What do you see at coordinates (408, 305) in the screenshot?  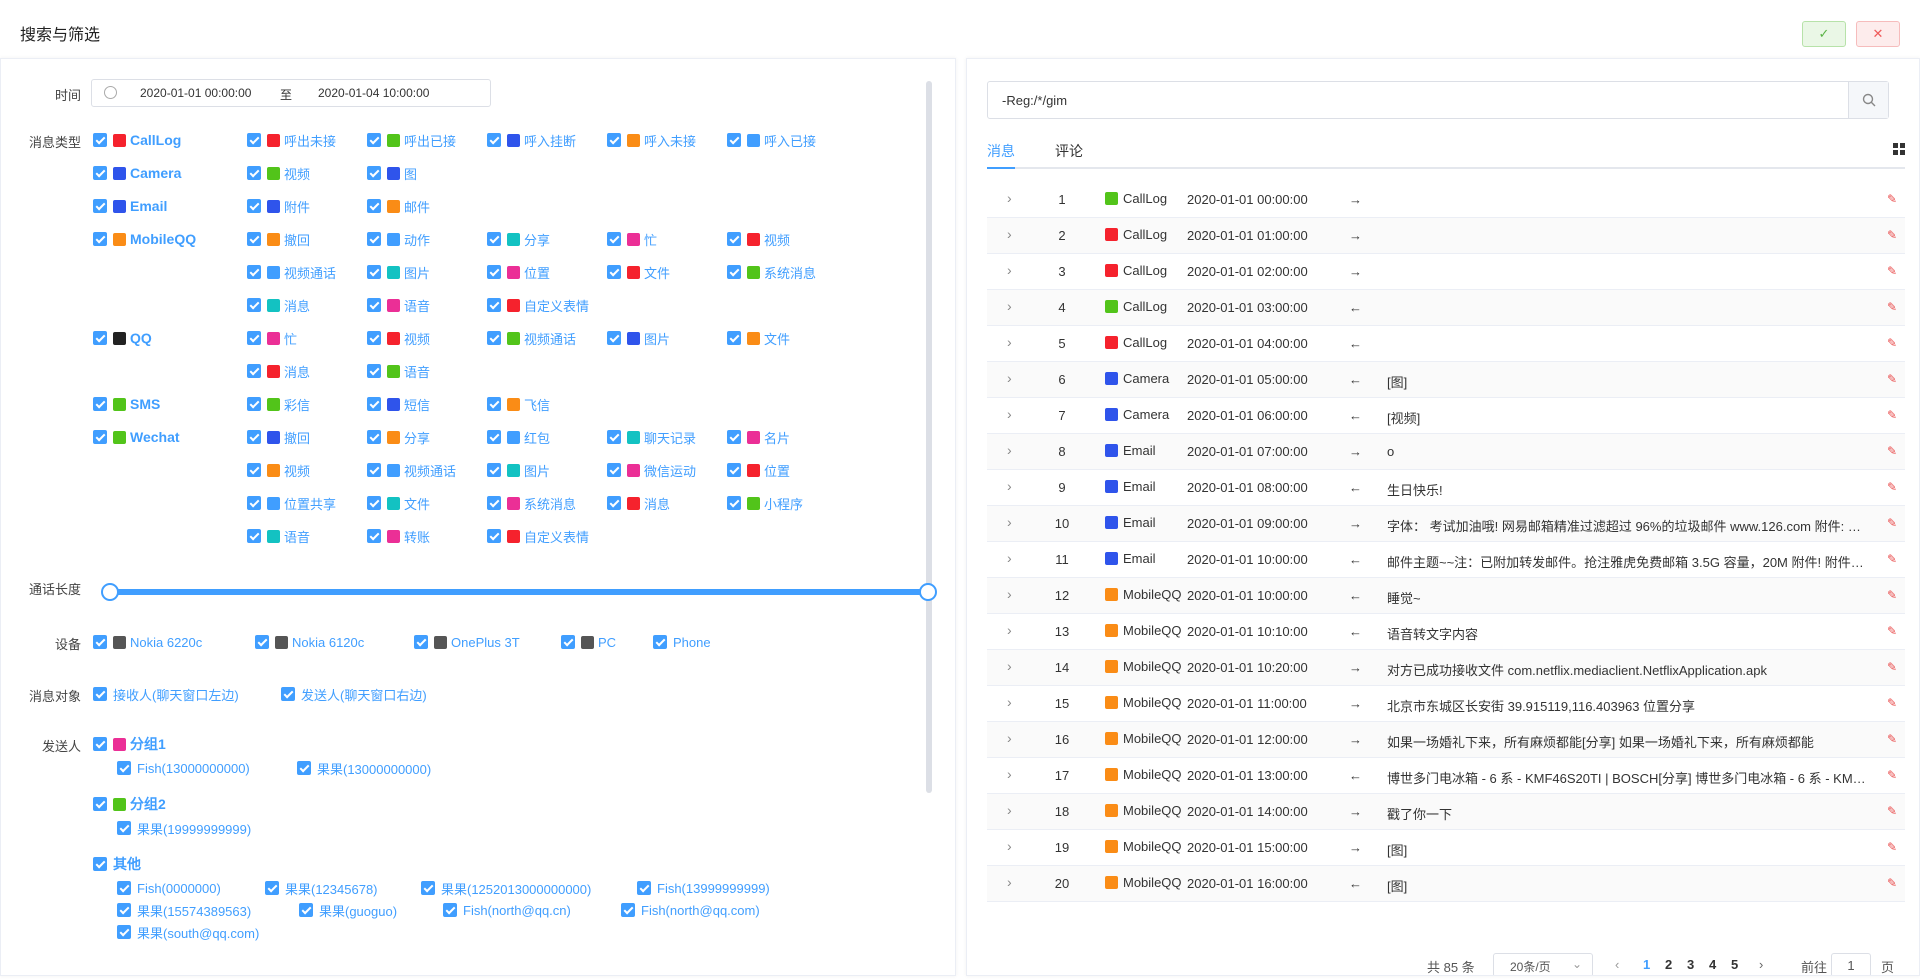 I see `mobileqq-item-11: 语音` at bounding box center [408, 305].